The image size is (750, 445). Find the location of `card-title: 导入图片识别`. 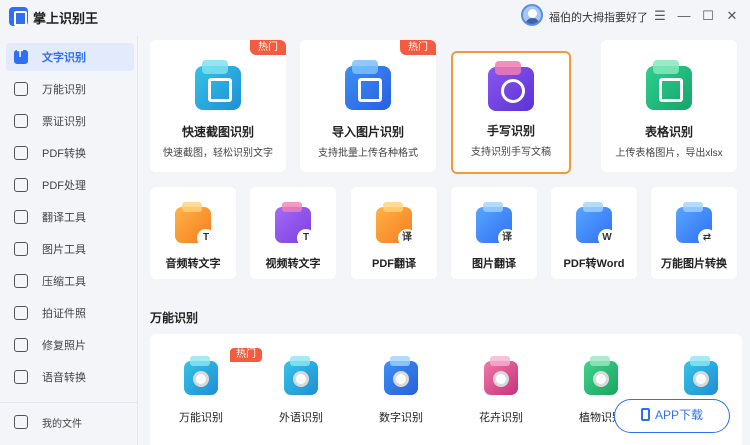

card-title: 导入图片识别 is located at coordinates (367, 132).